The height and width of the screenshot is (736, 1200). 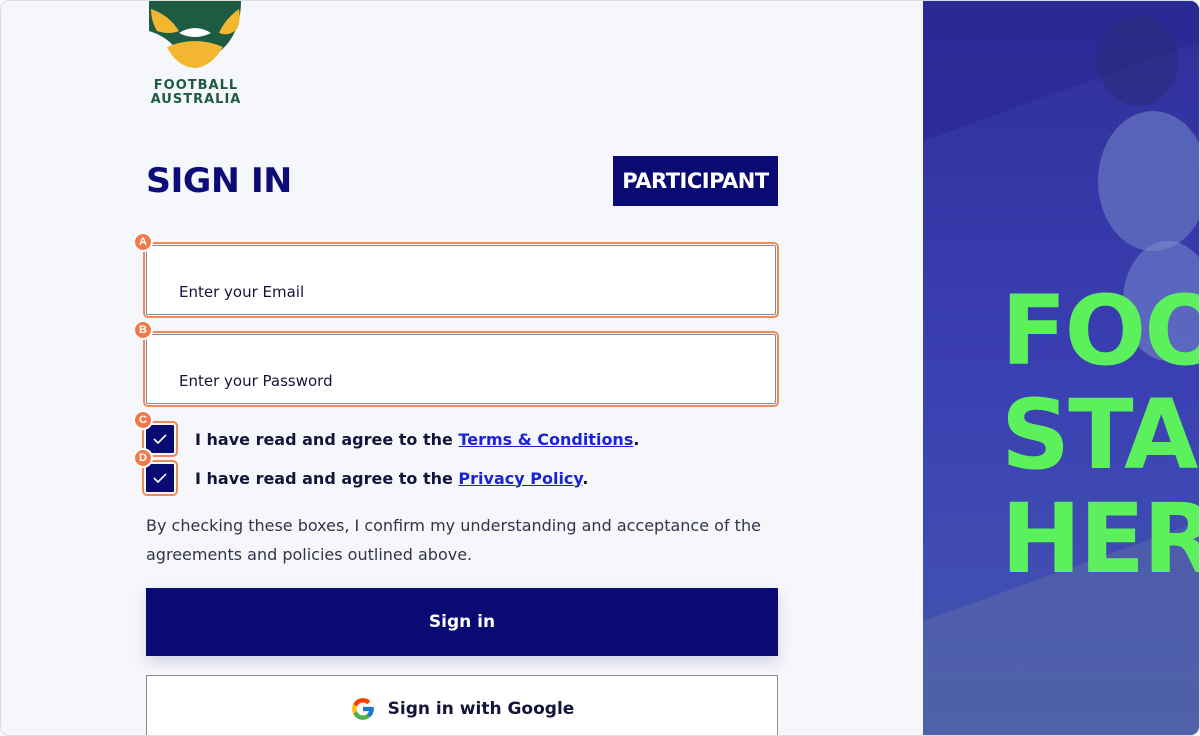 I want to click on hero-line-2: STAR, so click(x=1100, y=435).